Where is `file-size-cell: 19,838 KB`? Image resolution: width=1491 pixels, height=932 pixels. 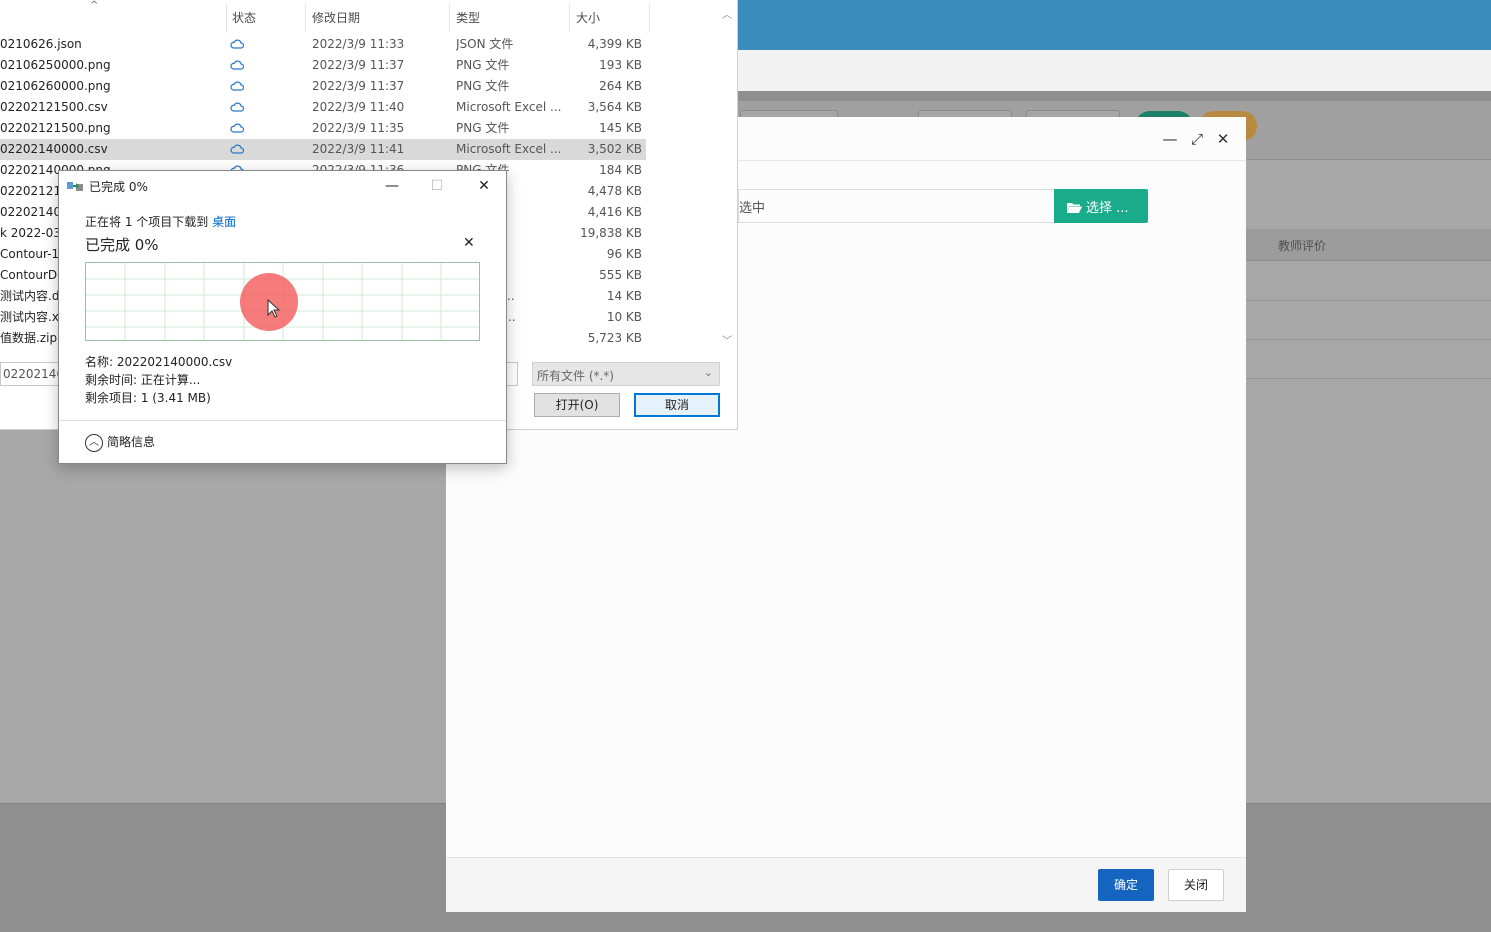
file-size-cell: 19,838 KB is located at coordinates (611, 233).